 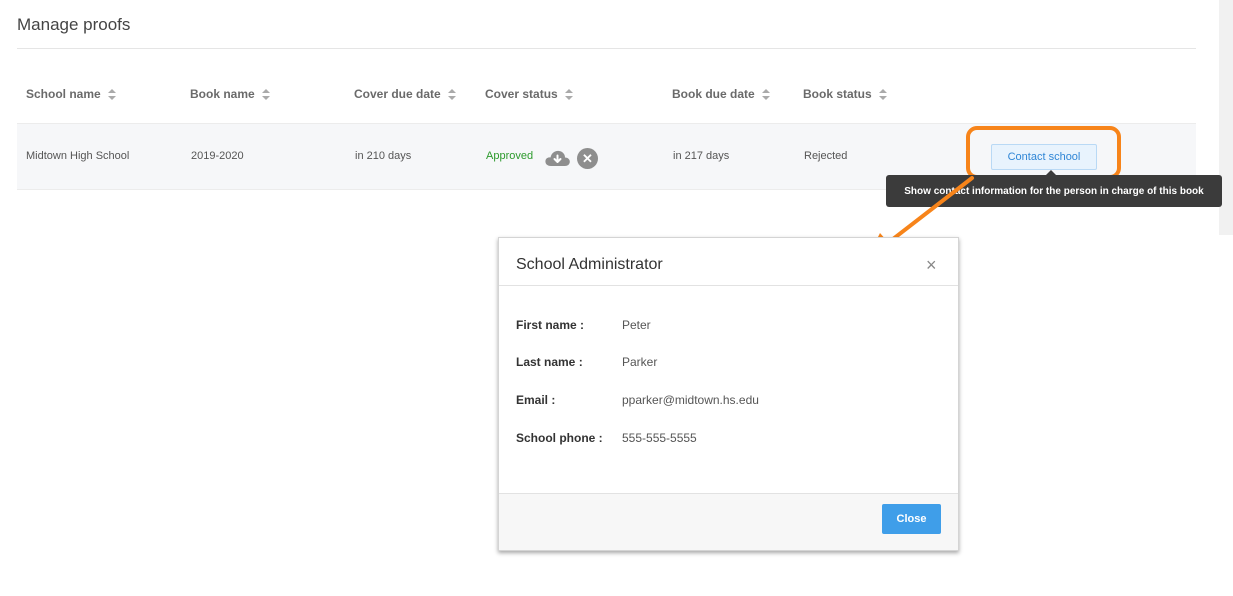 I want to click on highlight-annotation, so click(x=1043, y=152).